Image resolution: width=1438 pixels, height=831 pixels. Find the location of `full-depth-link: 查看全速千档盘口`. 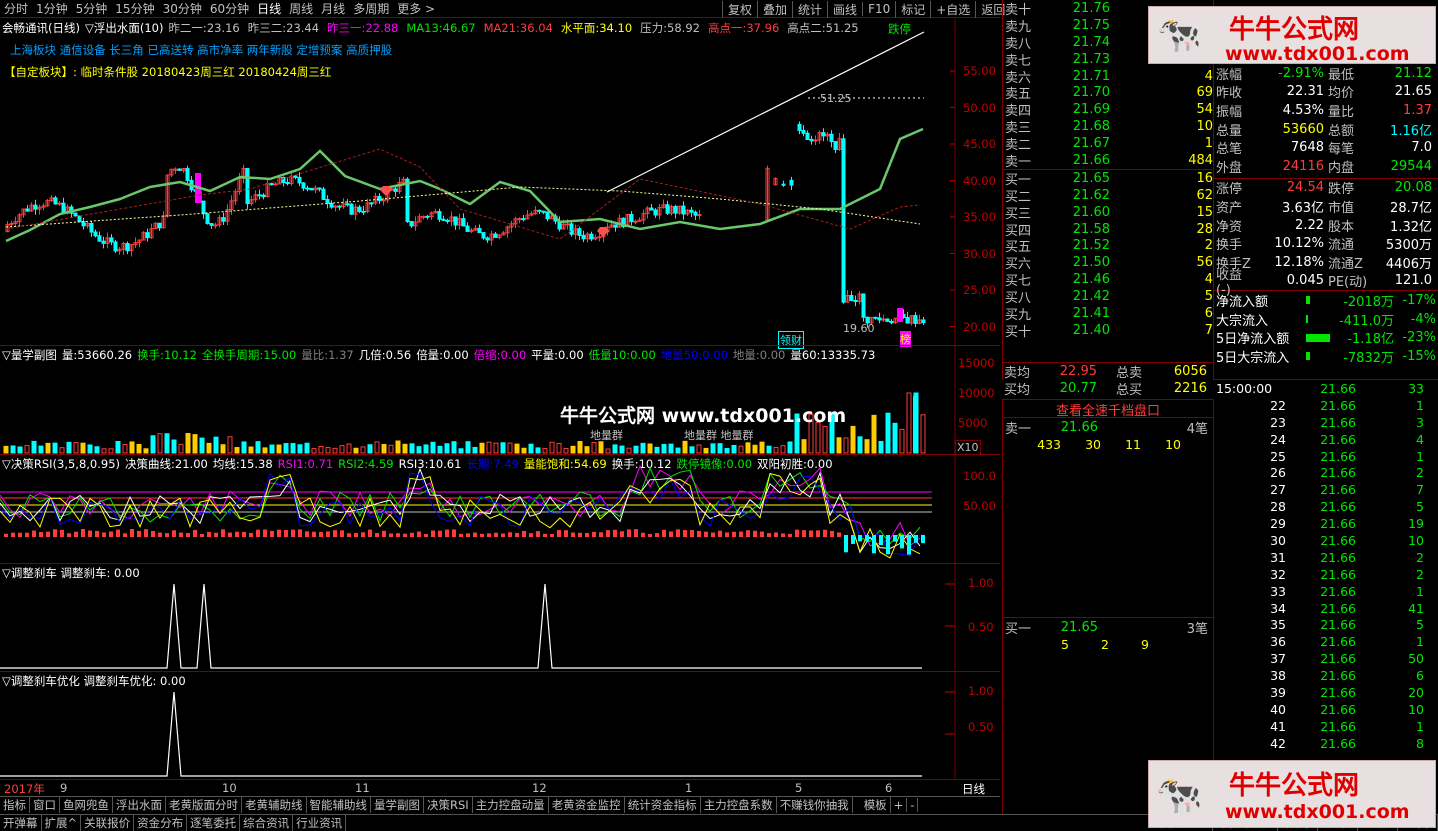

full-depth-link: 查看全速千档盘口 is located at coordinates (1108, 409).